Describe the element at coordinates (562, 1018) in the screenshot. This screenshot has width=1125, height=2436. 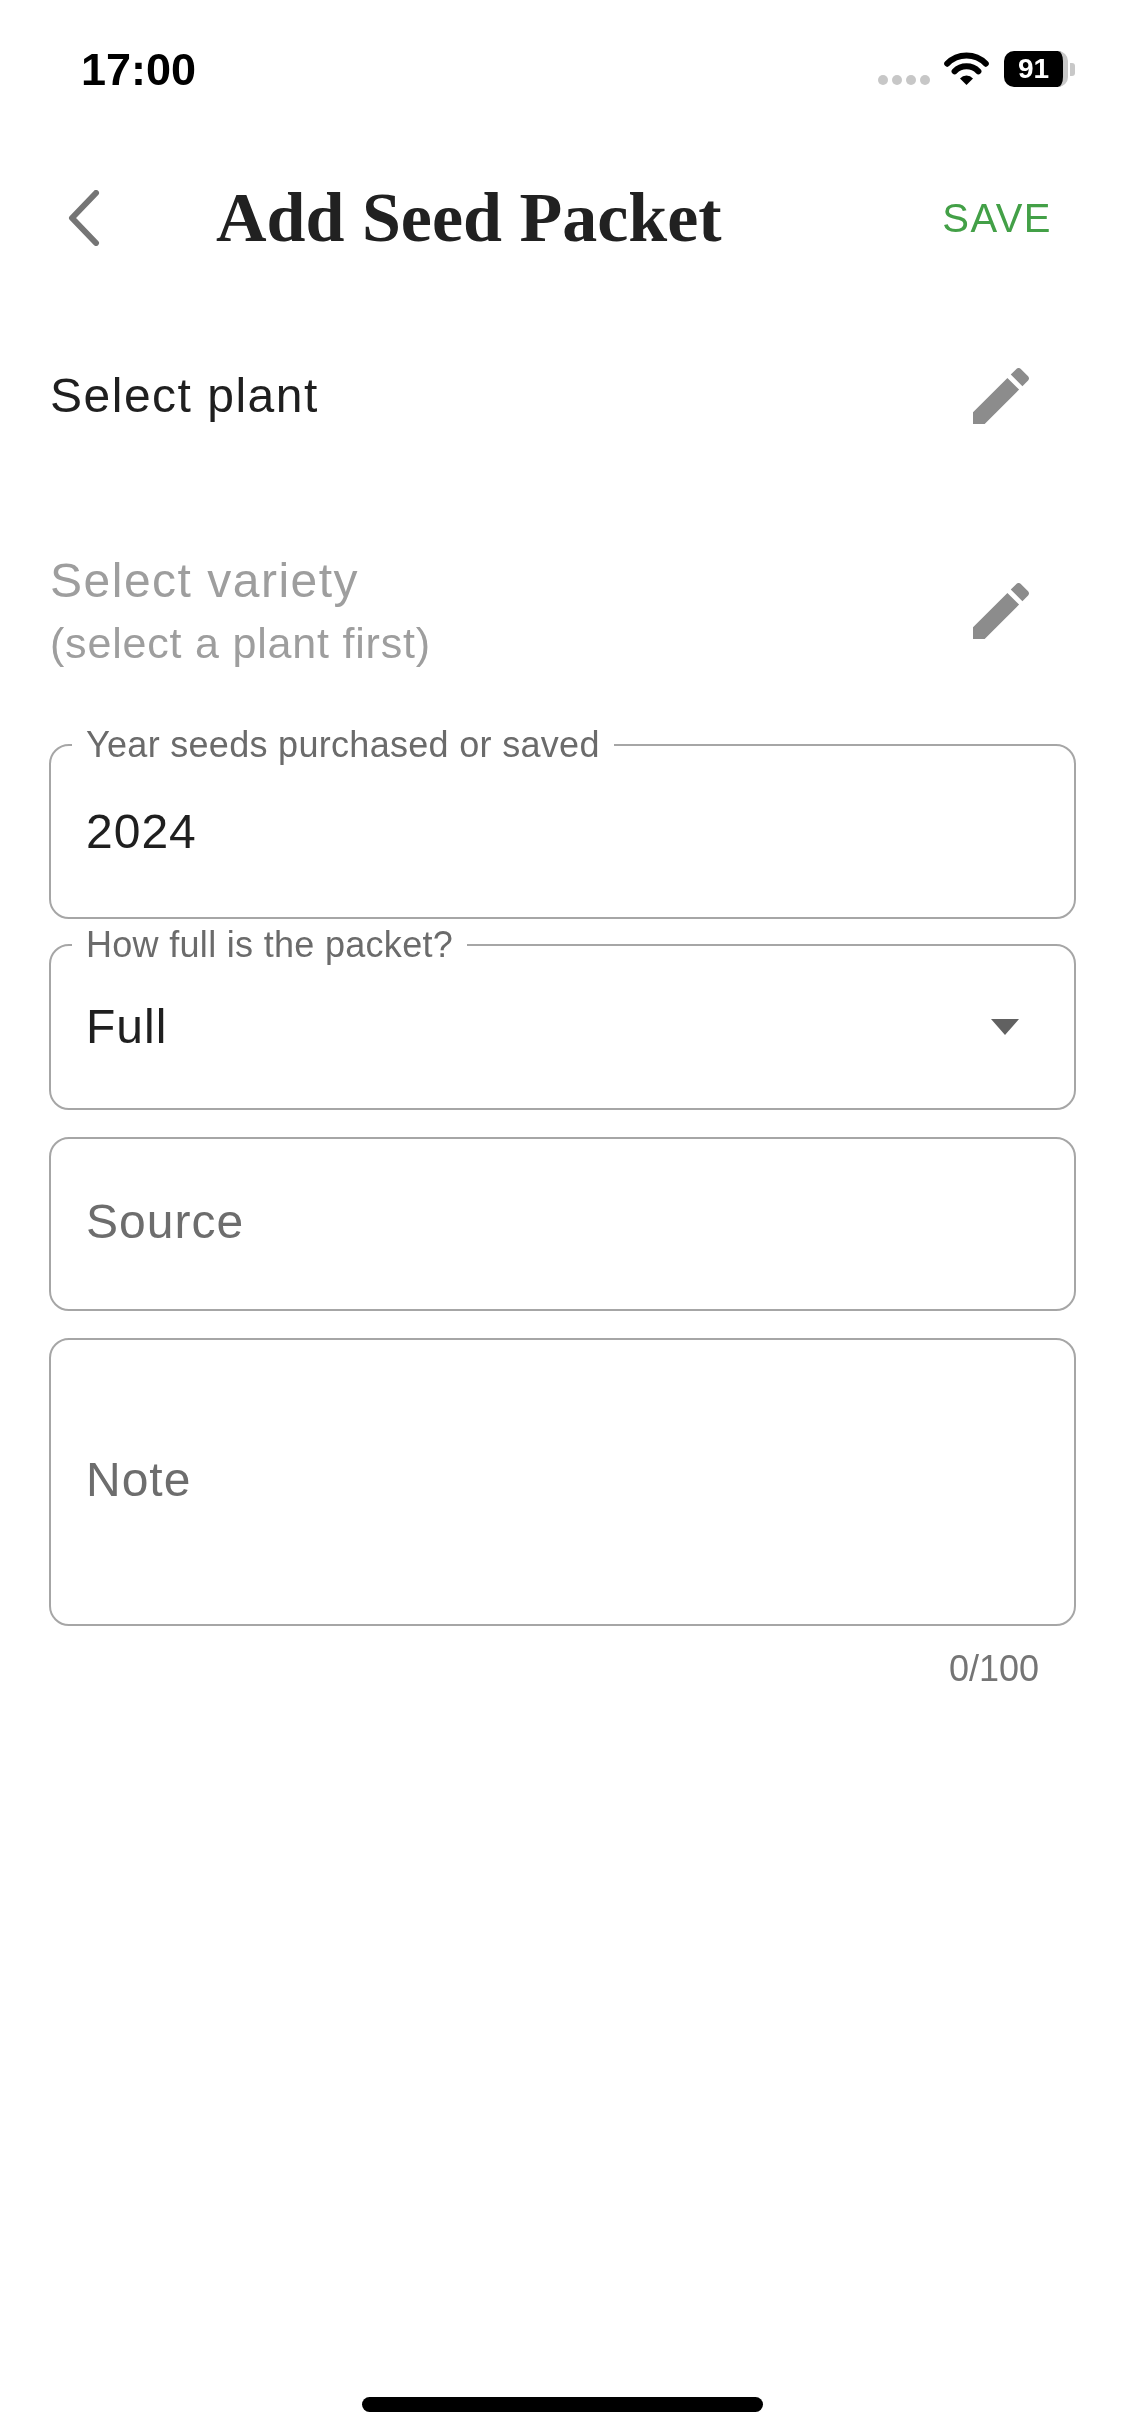
I see `dropdown-field: How full is the packet? Full` at that location.